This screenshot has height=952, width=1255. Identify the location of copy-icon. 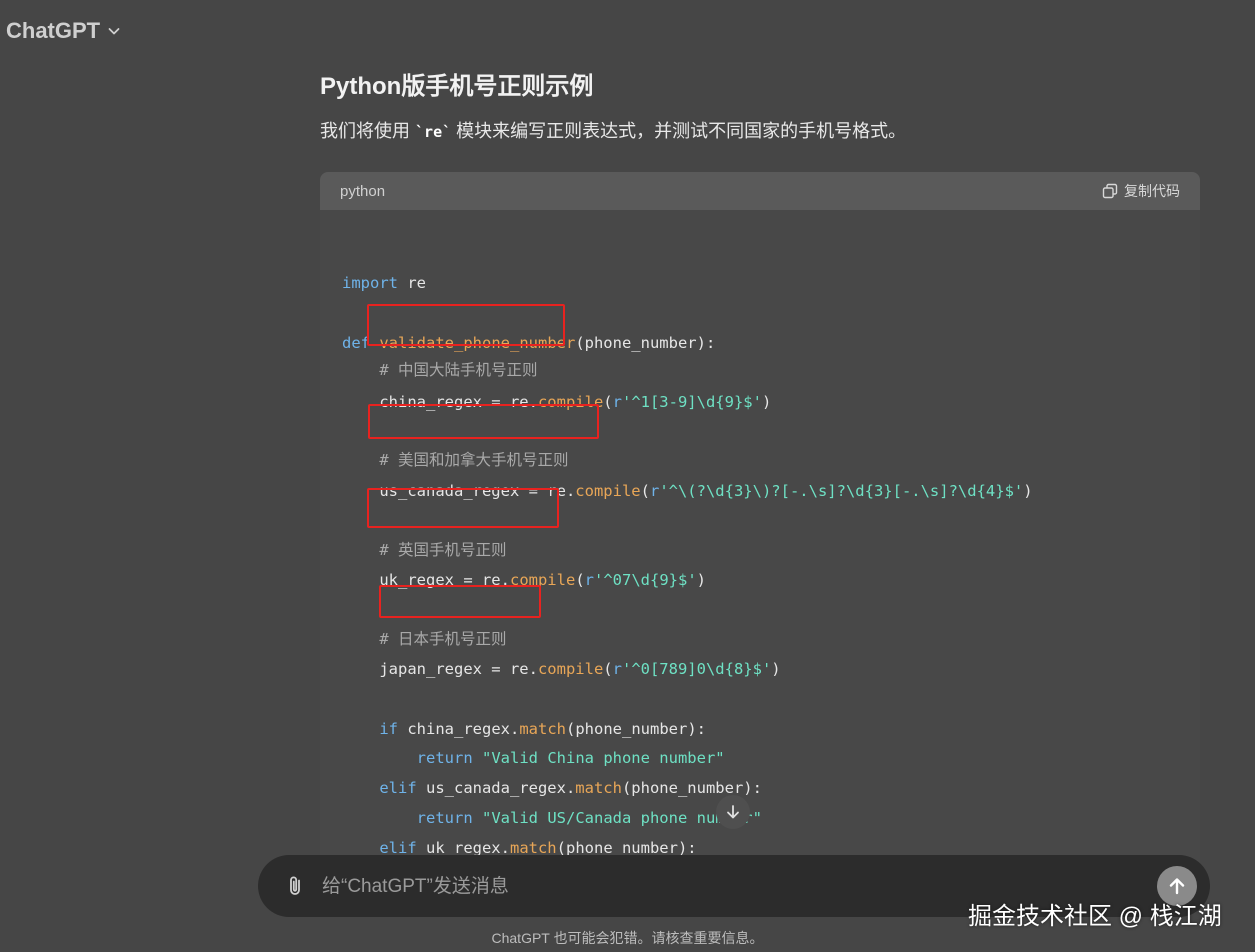
(1110, 191).